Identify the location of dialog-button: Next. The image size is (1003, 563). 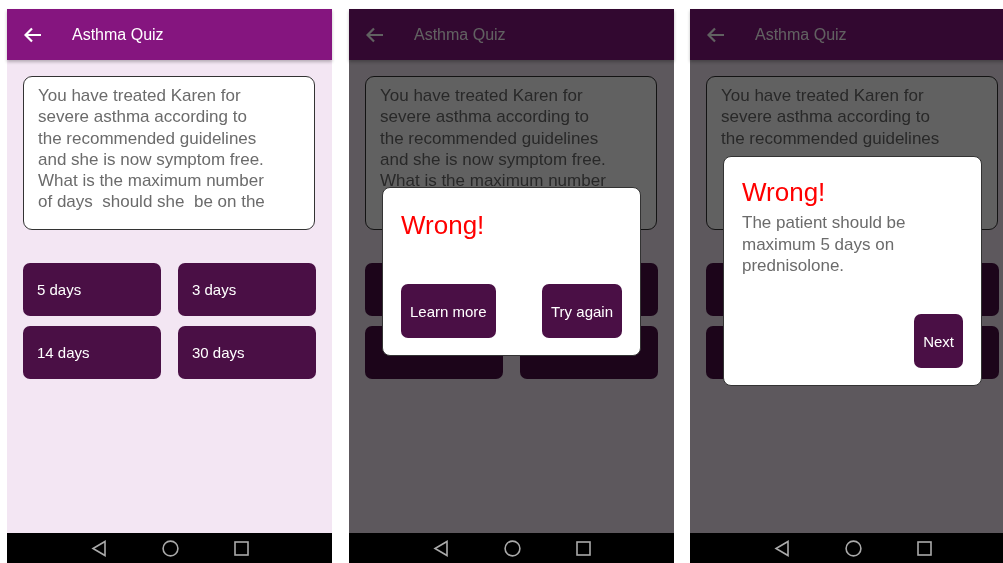
(938, 341).